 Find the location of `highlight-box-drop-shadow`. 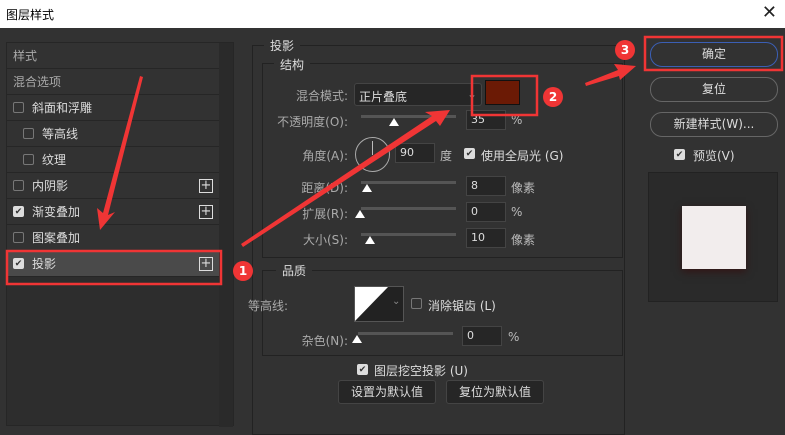

highlight-box-drop-shadow is located at coordinates (114, 267).